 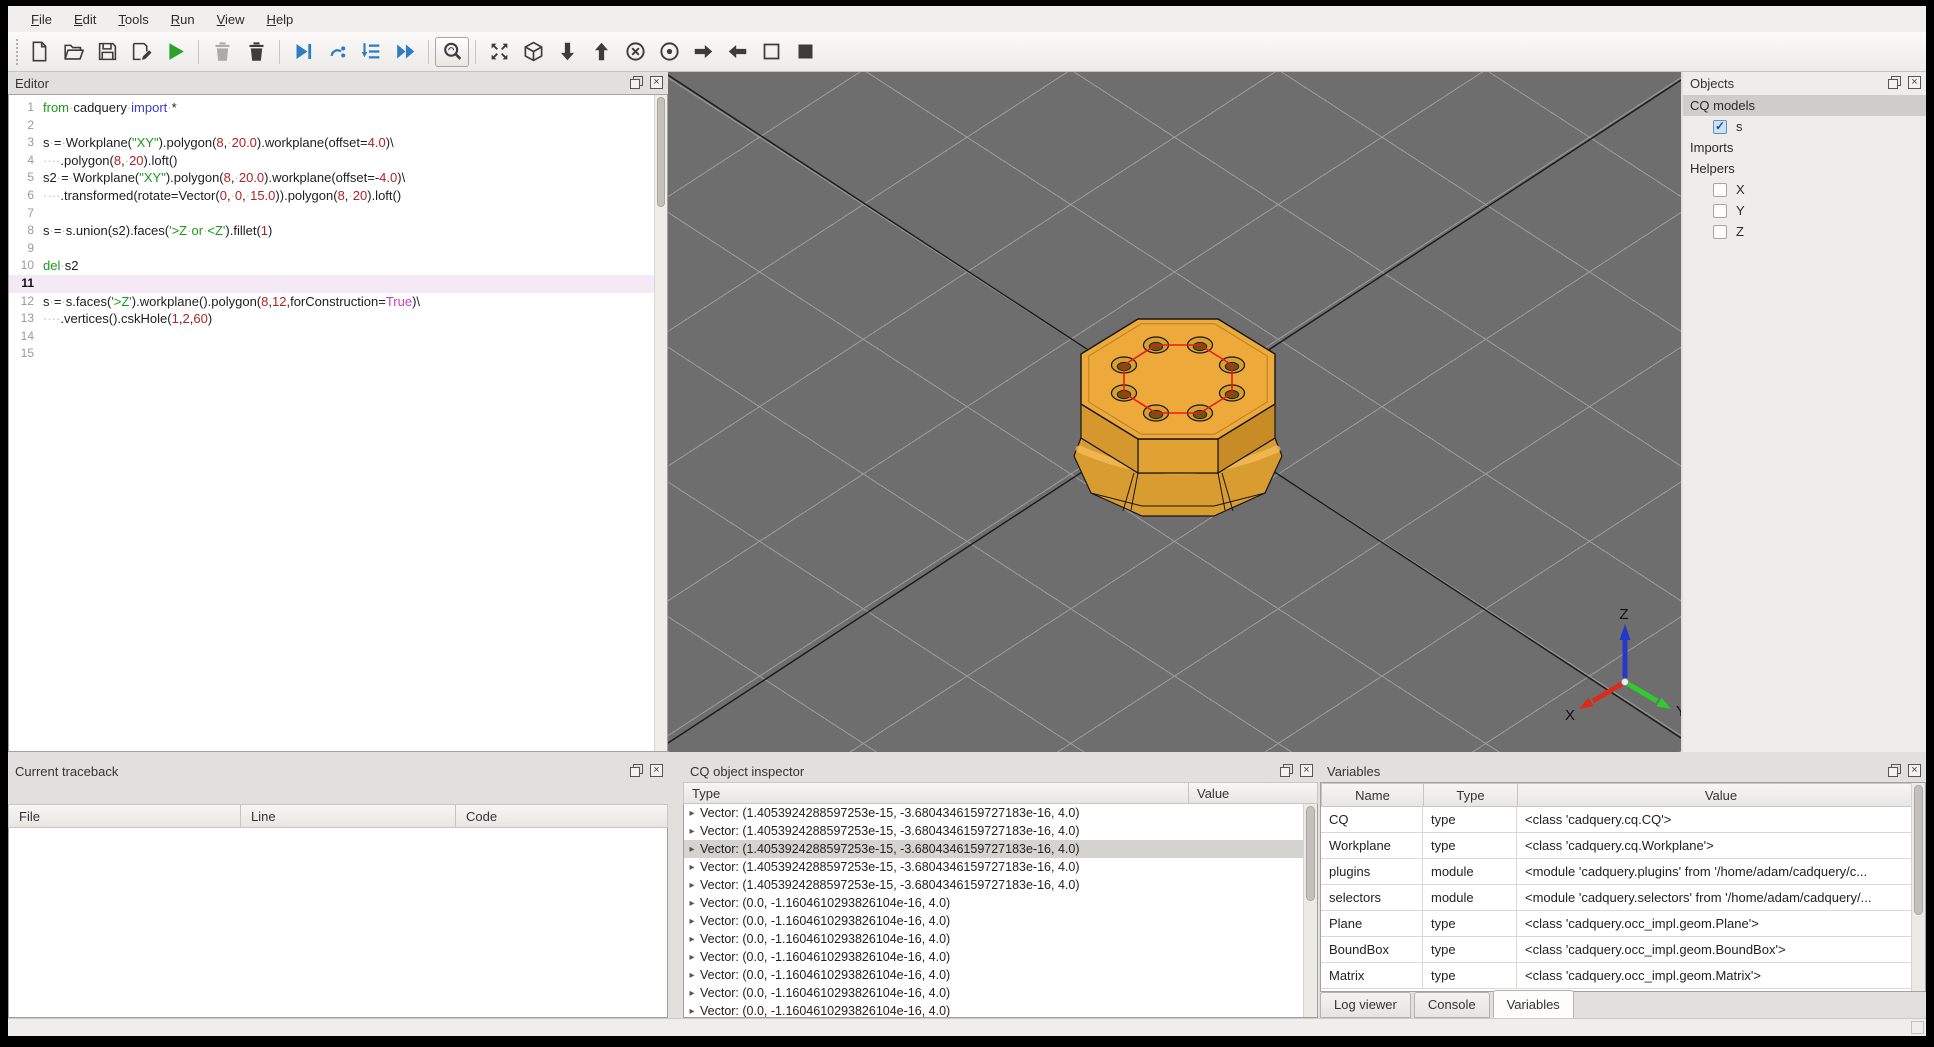 What do you see at coordinates (771, 52) in the screenshot?
I see `wireframe-button` at bounding box center [771, 52].